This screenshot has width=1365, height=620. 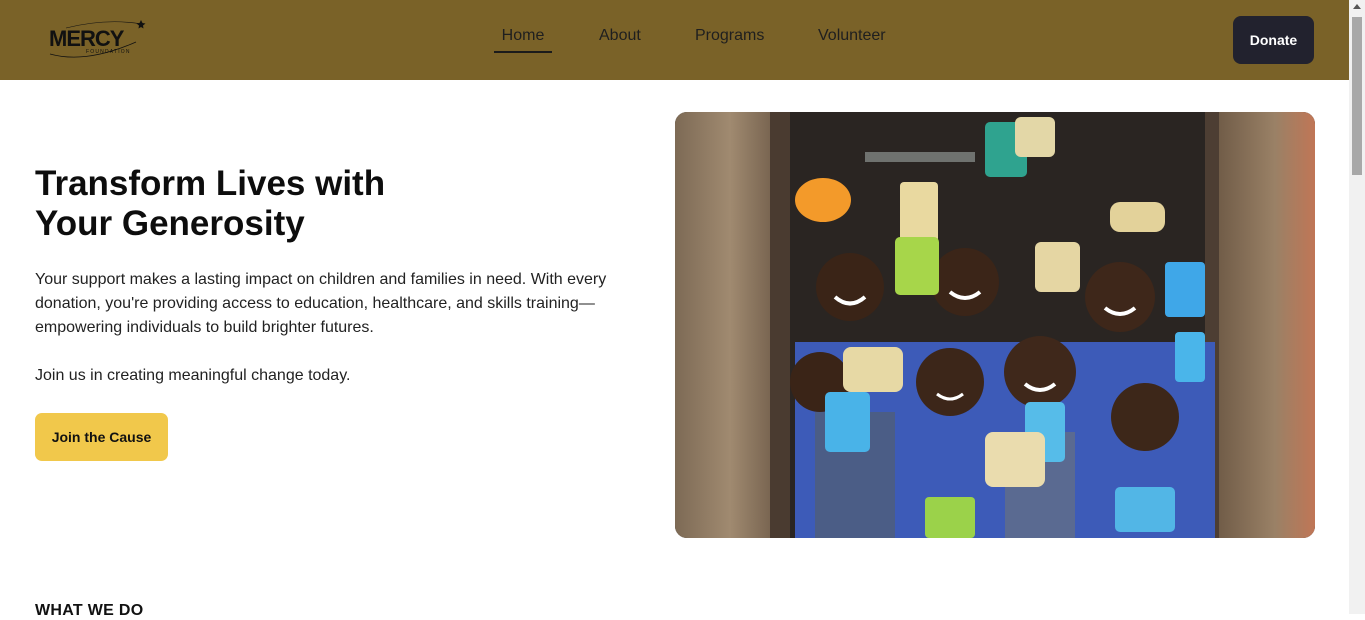 I want to click on nav-link-programs: Programs, so click(x=729, y=36).